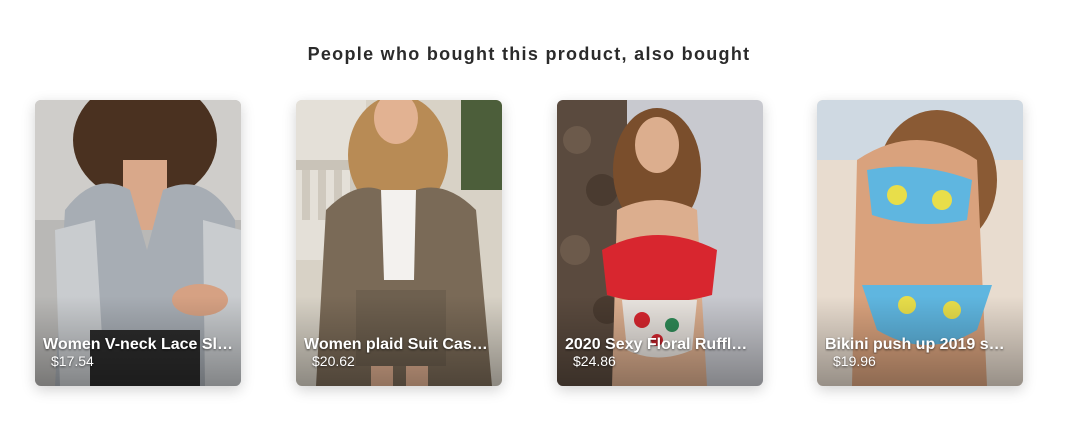 The height and width of the screenshot is (426, 1080). Describe the element at coordinates (333, 361) in the screenshot. I see `product-price: $20.62` at that location.